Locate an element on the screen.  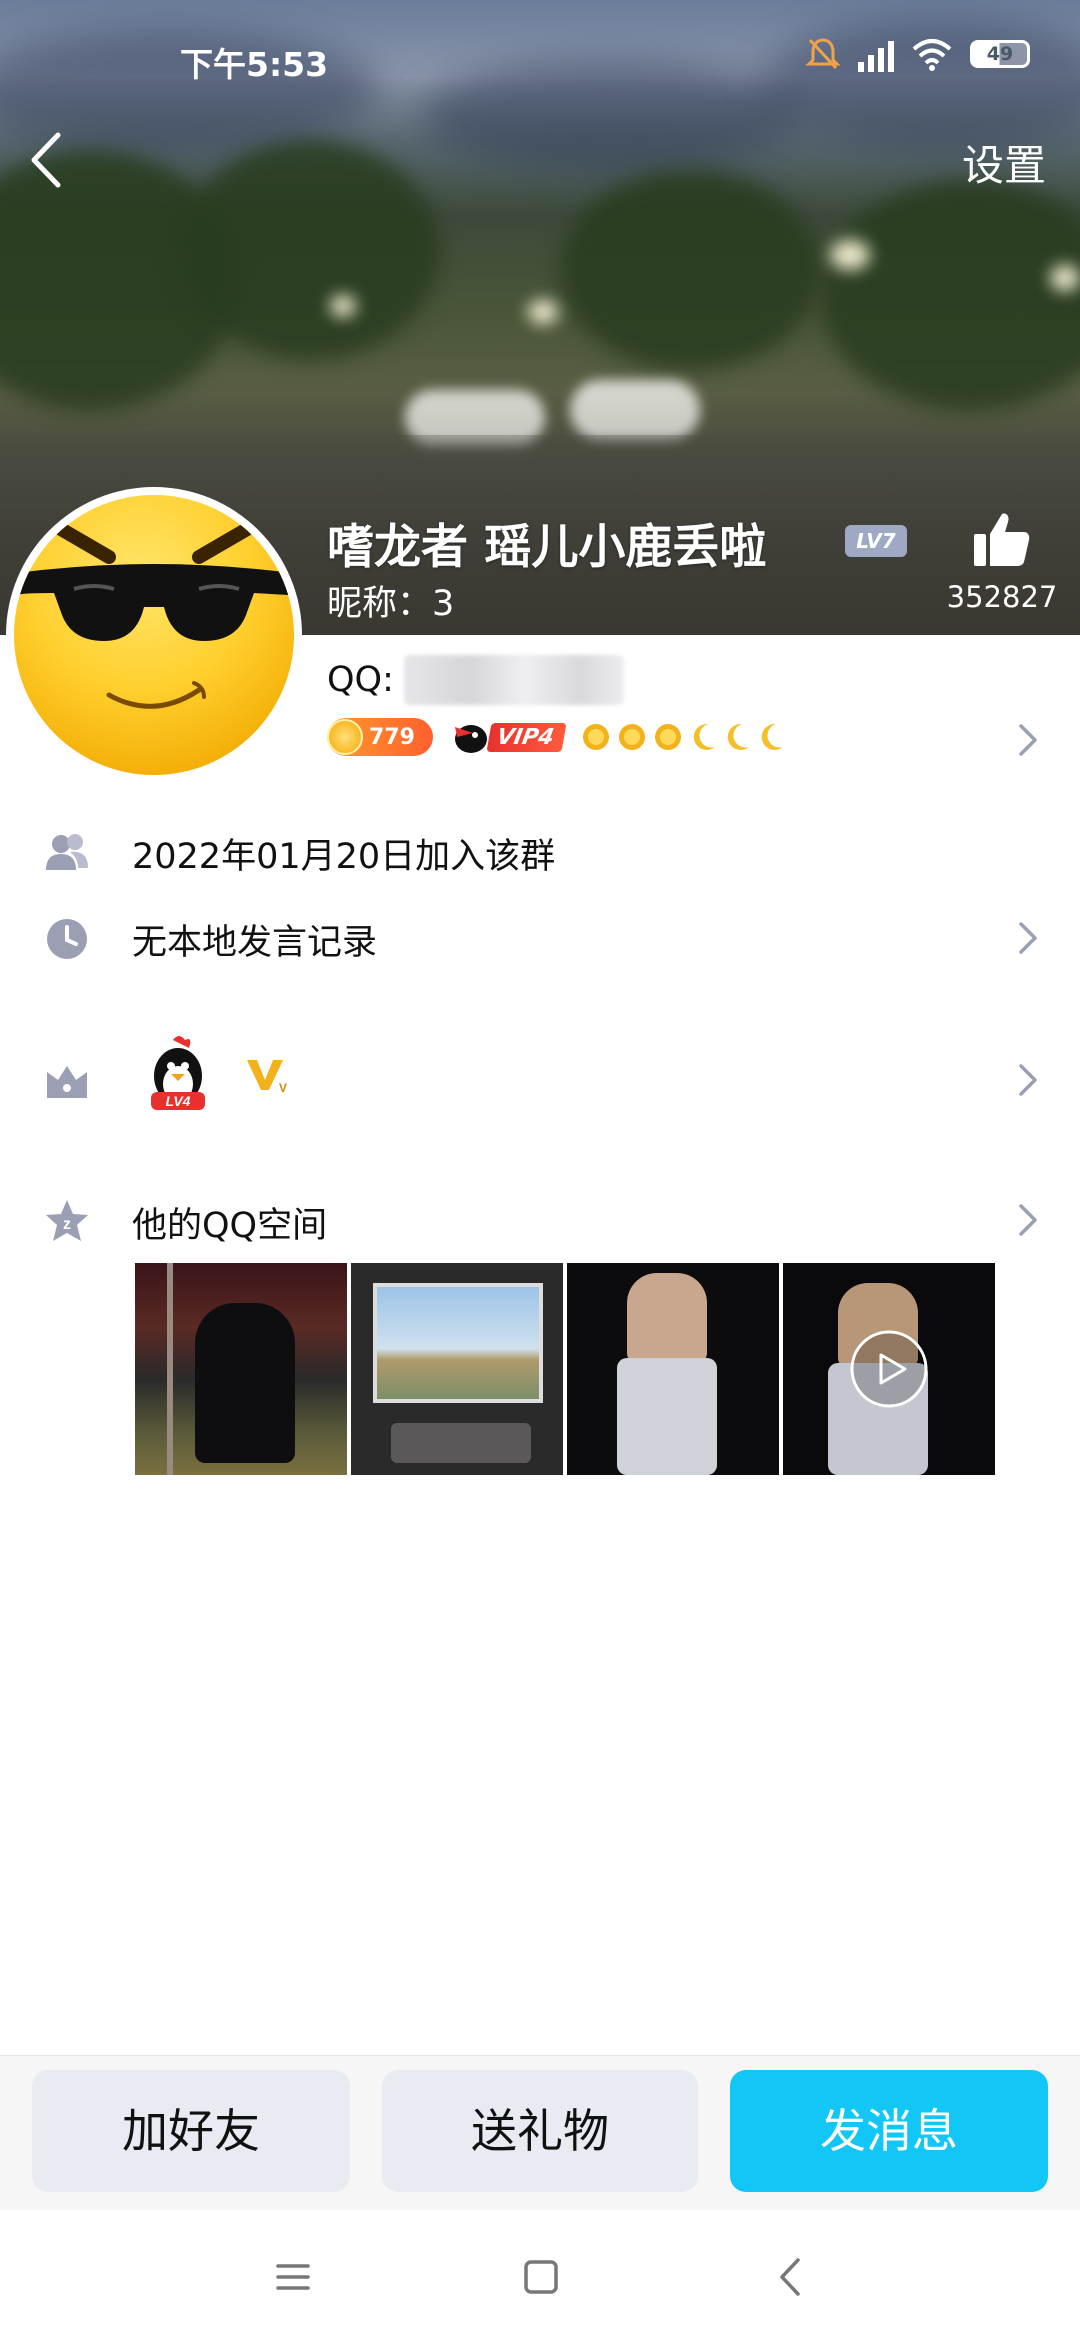
system-navigation-bar is located at coordinates (540, 2275).